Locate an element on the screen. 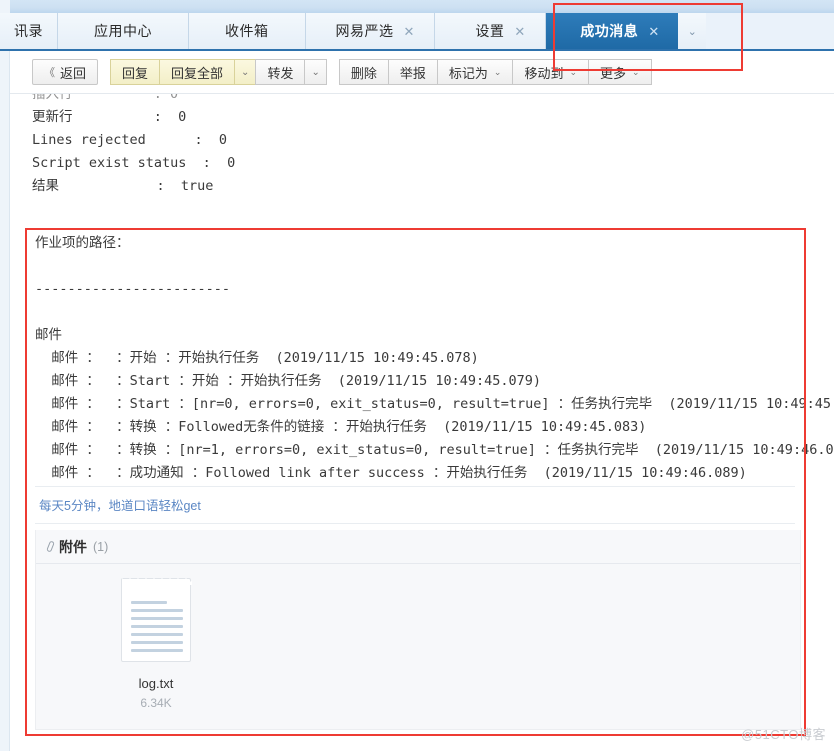 The height and width of the screenshot is (751, 834). notepad-teeth-line is located at coordinates (157, 584).